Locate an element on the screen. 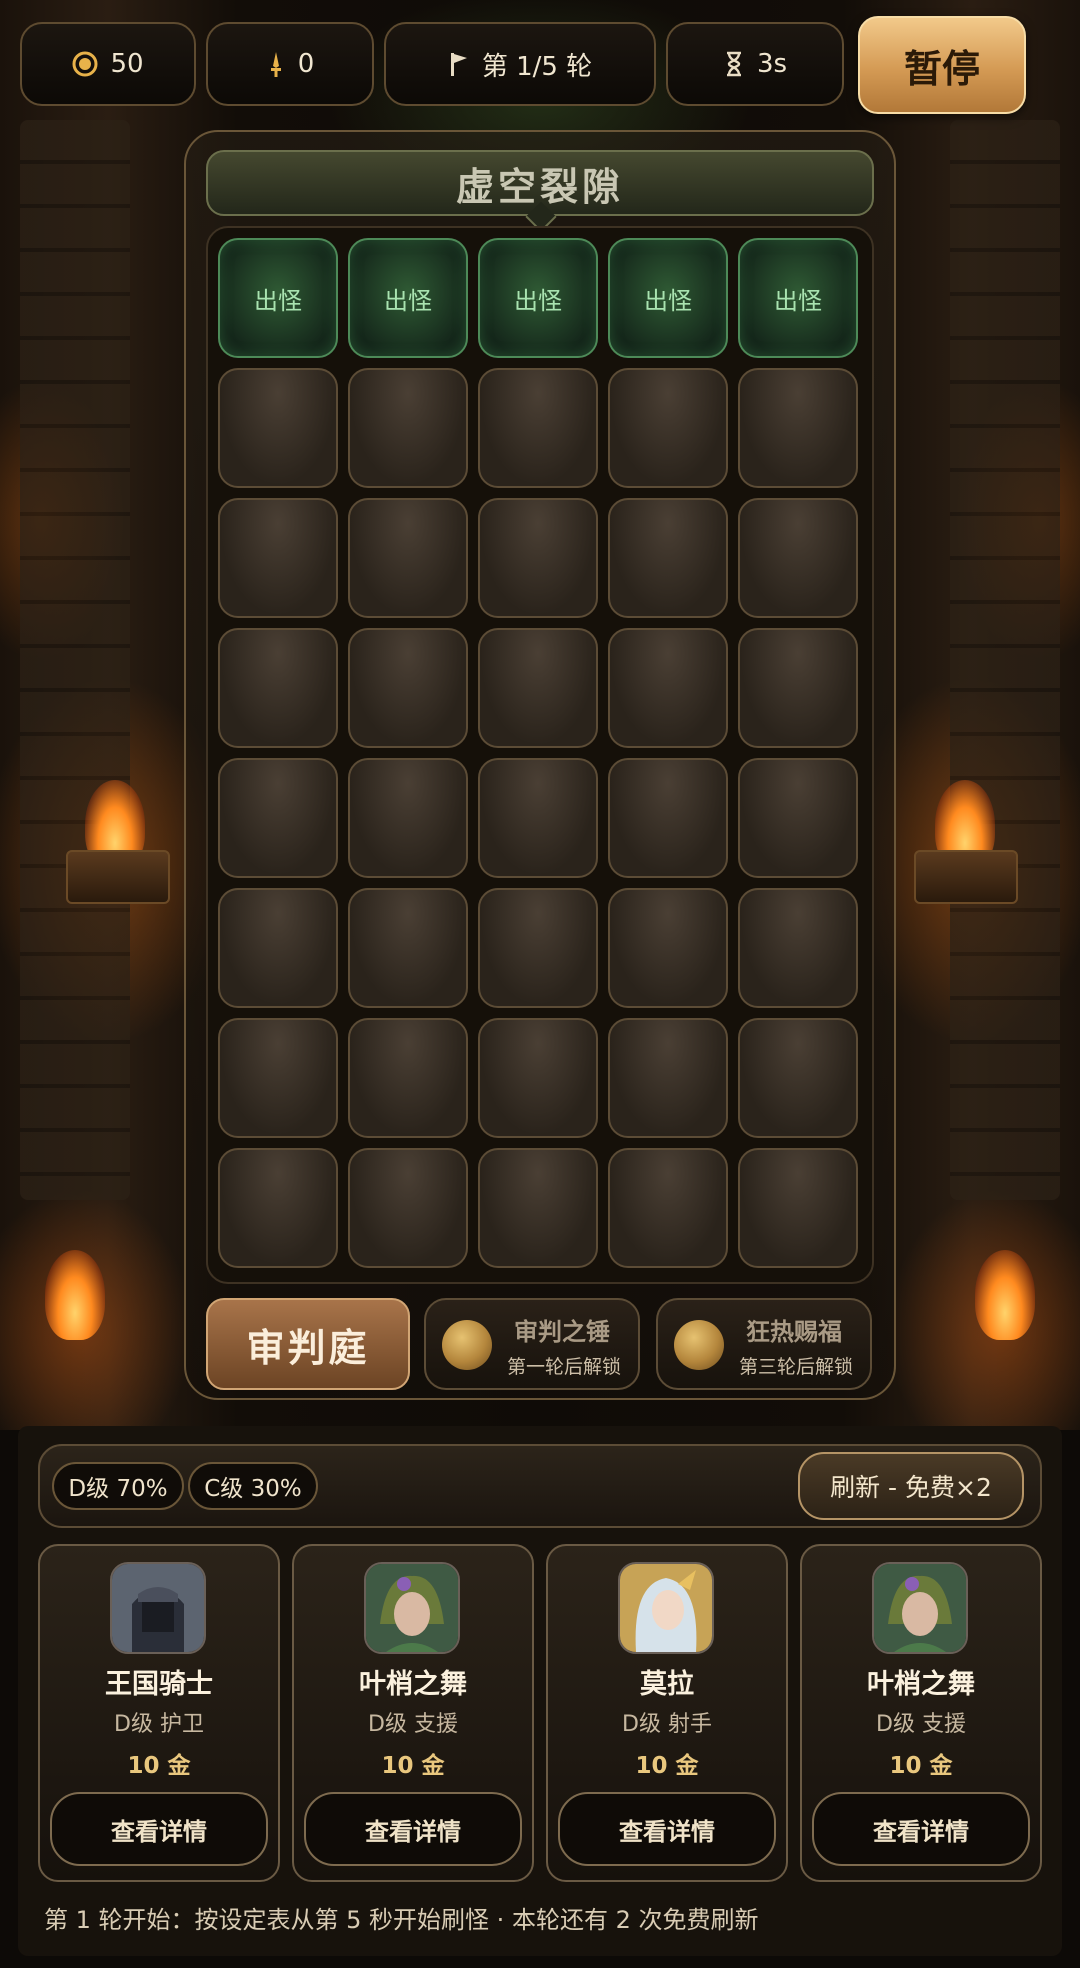 The height and width of the screenshot is (1968, 1080). odds-badge-c: C级 30% is located at coordinates (253, 1486).